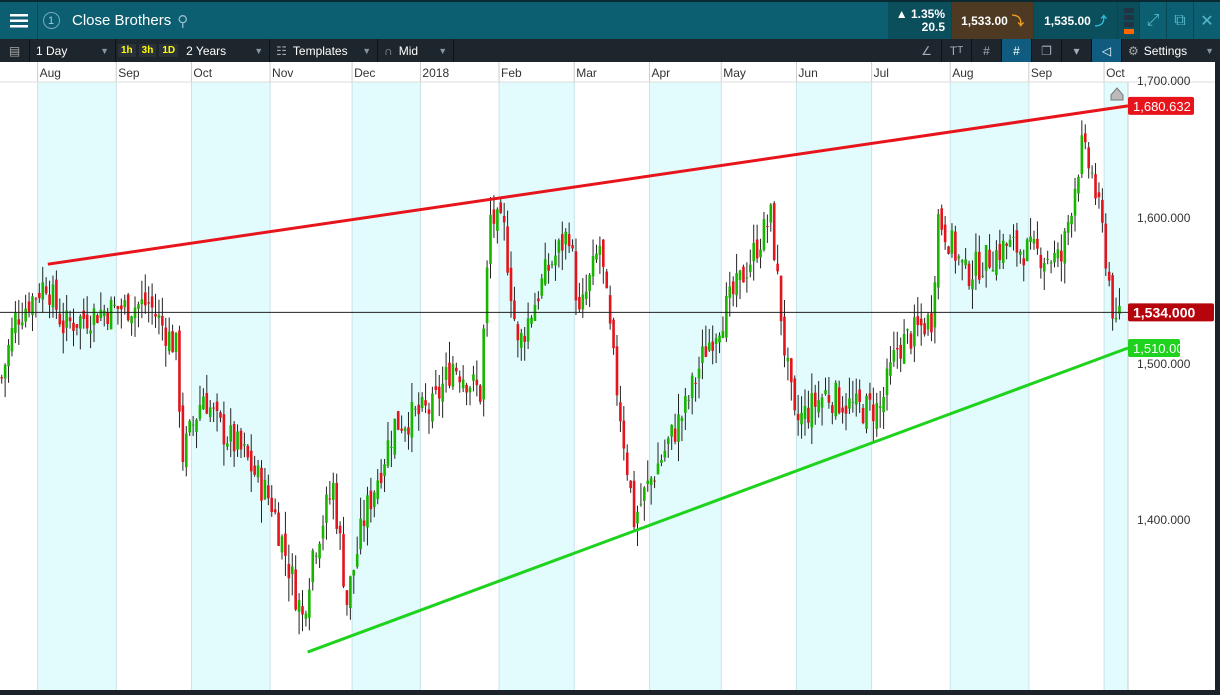  Describe the element at coordinates (987, 50) in the screenshot. I see `grid-icon: #` at that location.